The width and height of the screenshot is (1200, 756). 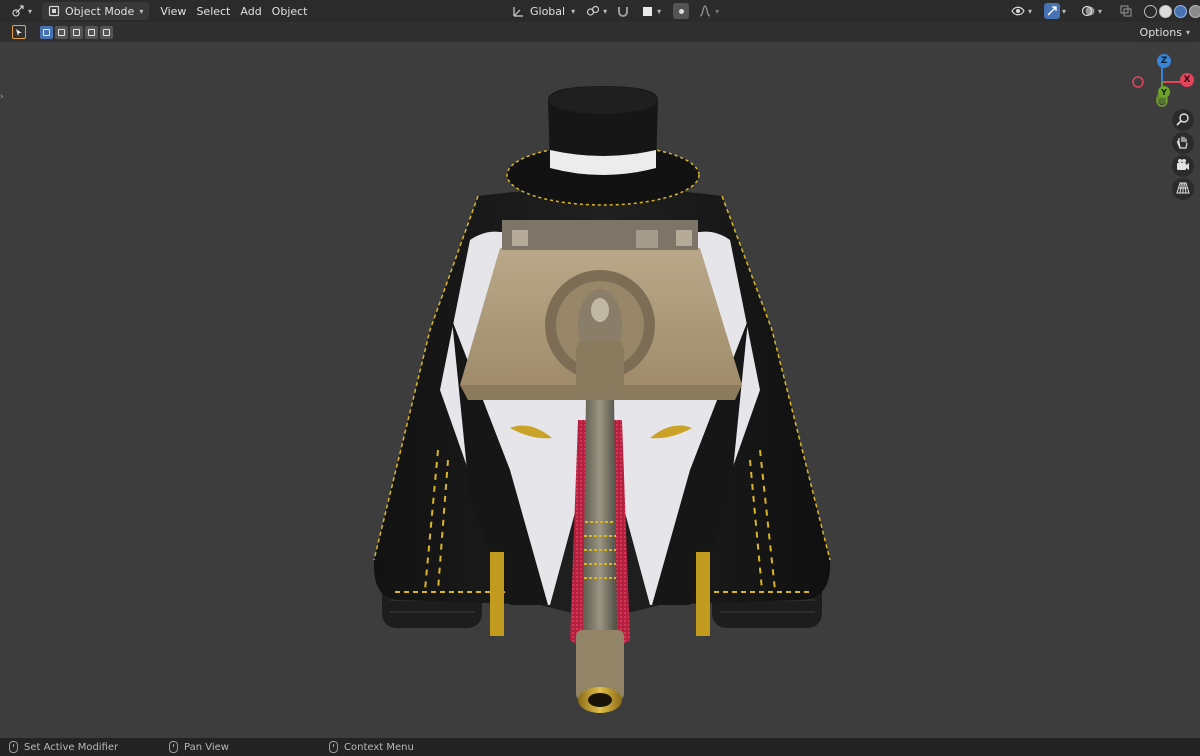 What do you see at coordinates (106, 32) in the screenshot?
I see `select-intersect-icon` at bounding box center [106, 32].